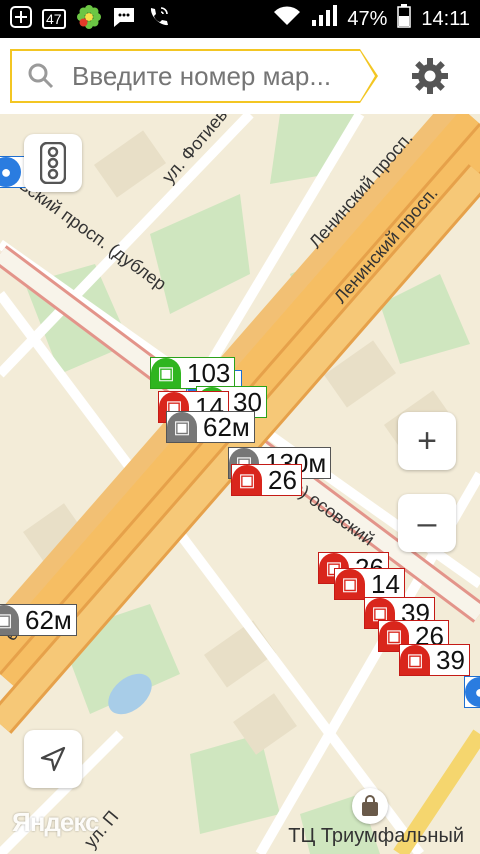  I want to click on stop-marker: ▣ 103, so click(193, 373).